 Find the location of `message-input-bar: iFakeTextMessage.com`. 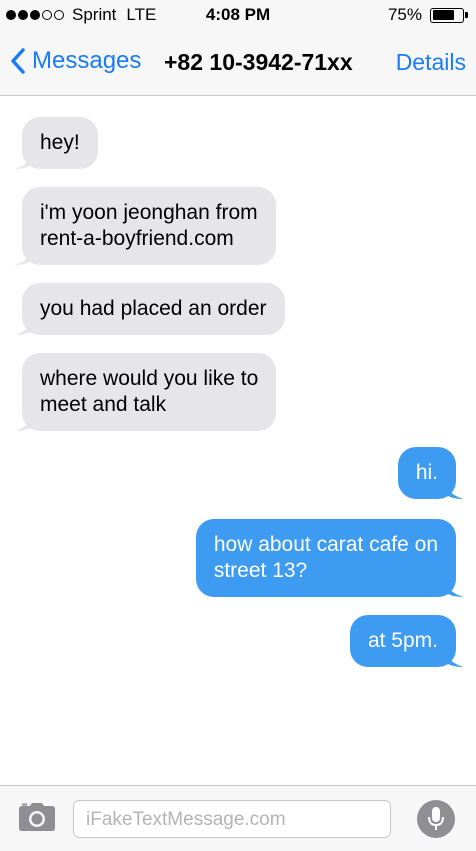

message-input-bar: iFakeTextMessage.com is located at coordinates (238, 818).